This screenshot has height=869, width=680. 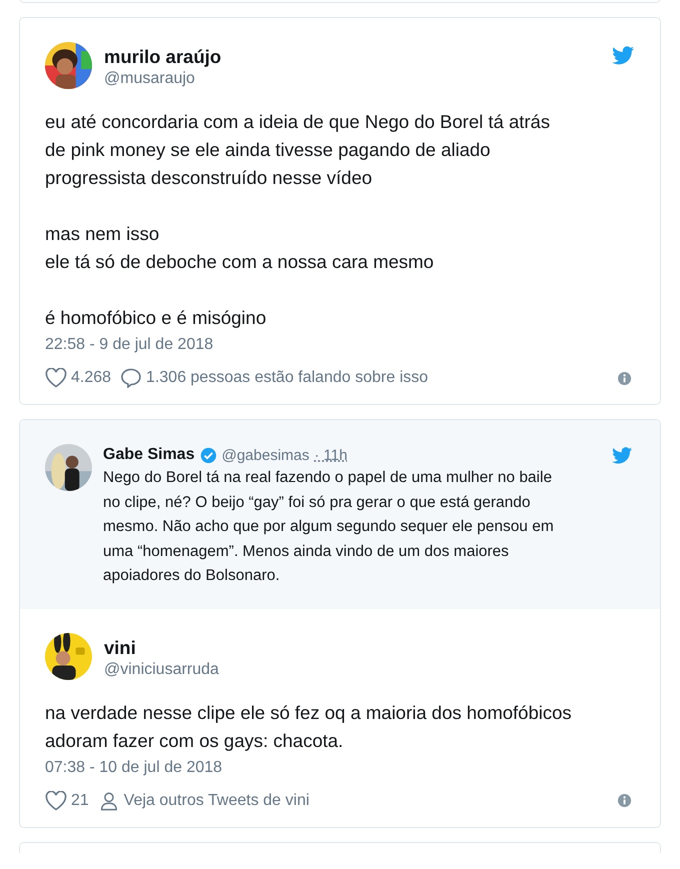 What do you see at coordinates (342, 767) in the screenshot?
I see `timestamp: 07:38 - 10 de jul de 2018` at bounding box center [342, 767].